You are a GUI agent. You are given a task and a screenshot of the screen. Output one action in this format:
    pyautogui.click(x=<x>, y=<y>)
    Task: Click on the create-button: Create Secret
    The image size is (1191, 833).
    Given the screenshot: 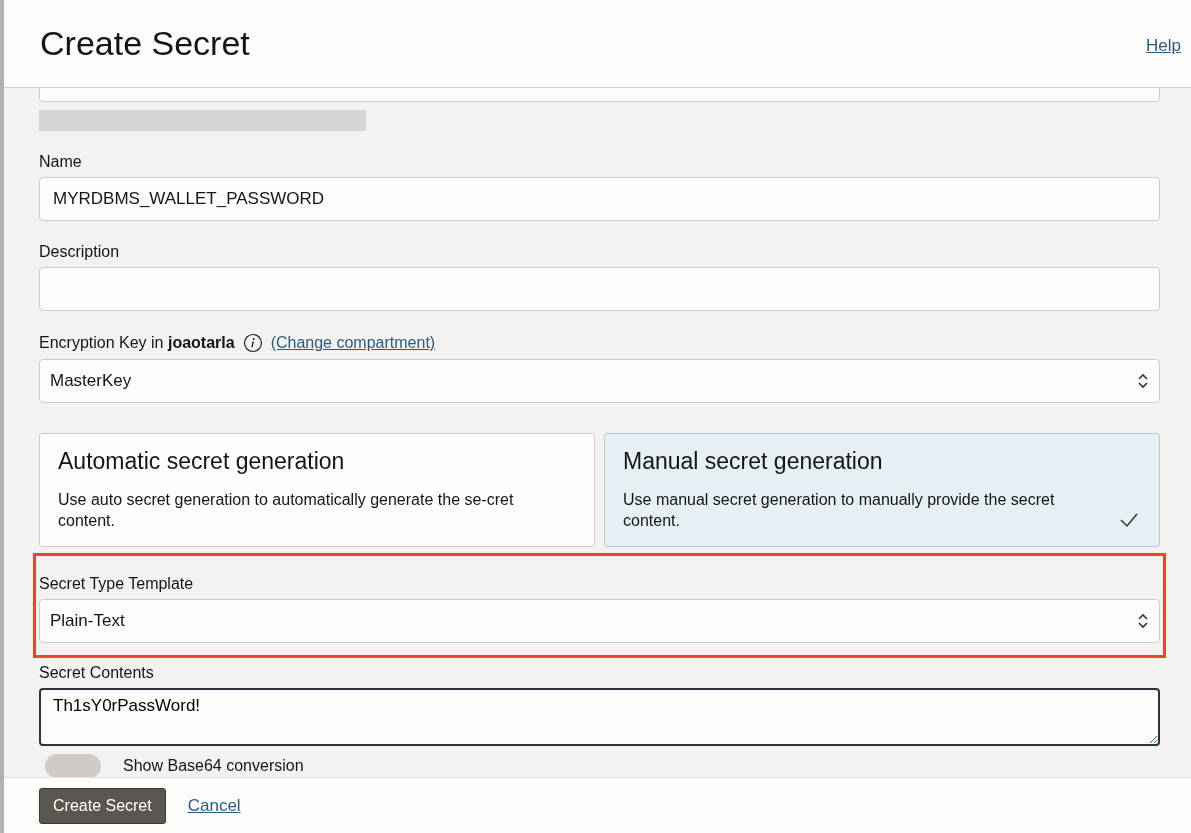 What is the action you would take?
    pyautogui.click(x=102, y=805)
    